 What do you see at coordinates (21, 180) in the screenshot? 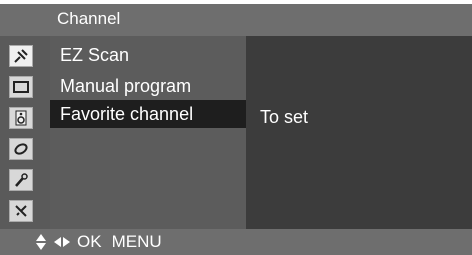
I see `lock-key-icon` at bounding box center [21, 180].